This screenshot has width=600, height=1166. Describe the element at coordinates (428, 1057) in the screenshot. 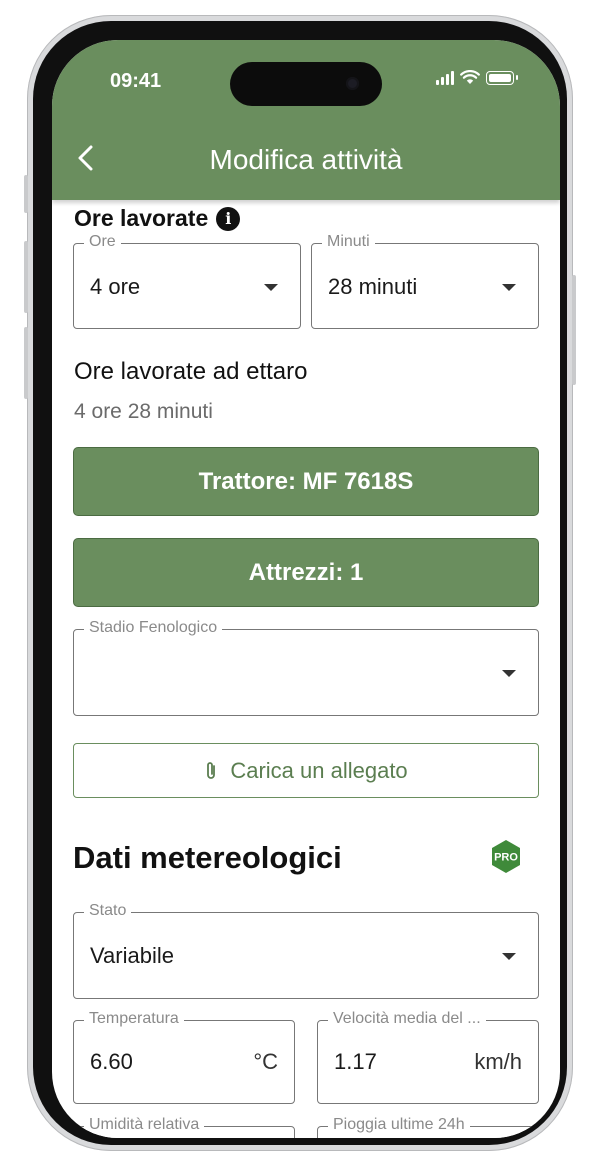

I see `velocita-field: Velocità media del ... 1.17 km/h` at that location.